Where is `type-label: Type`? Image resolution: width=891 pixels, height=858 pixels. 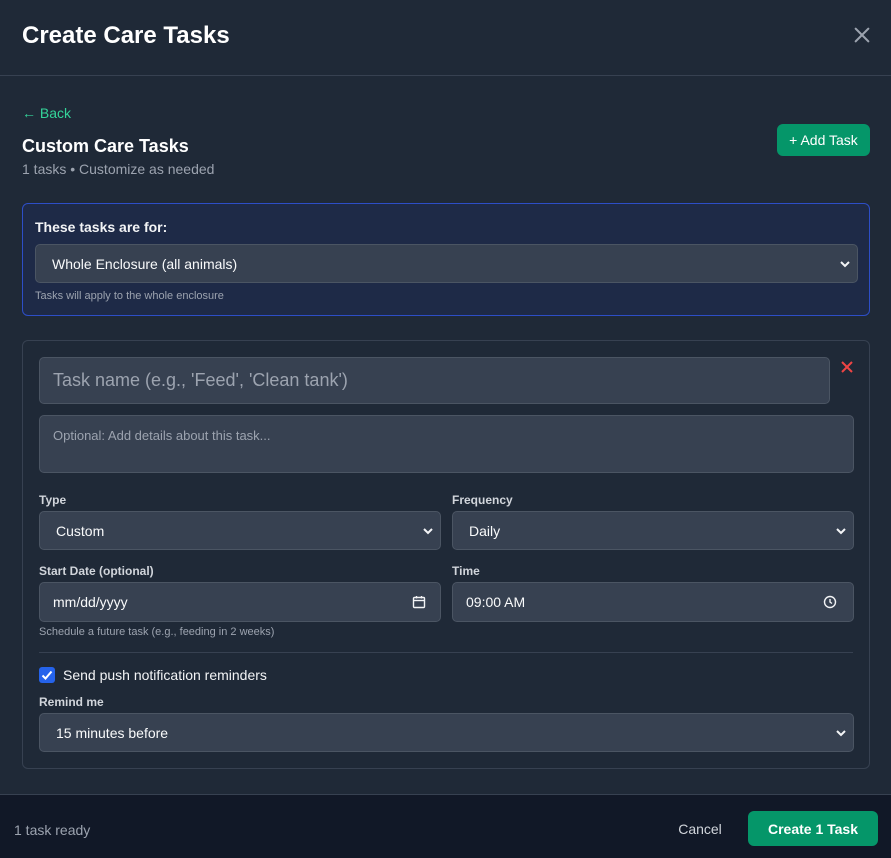
type-label: Type is located at coordinates (53, 500).